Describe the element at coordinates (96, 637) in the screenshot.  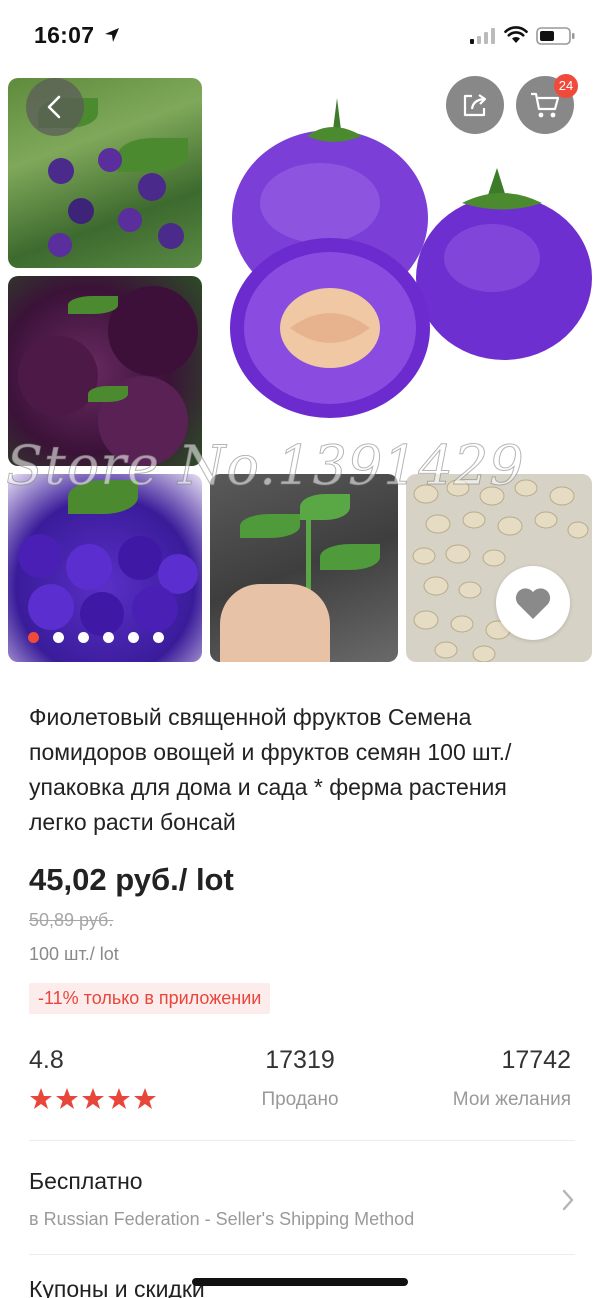
I see `gallery-pagination` at that location.